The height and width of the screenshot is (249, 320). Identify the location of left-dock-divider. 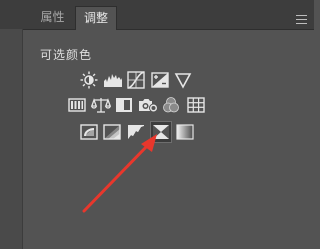
(22, 139).